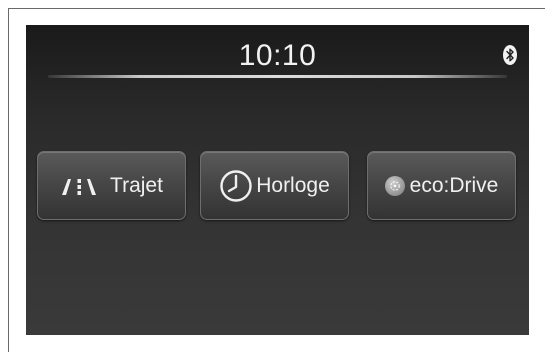 Image resolution: width=547 pixels, height=354 pixels. I want to click on clock-icon, so click(236, 185).